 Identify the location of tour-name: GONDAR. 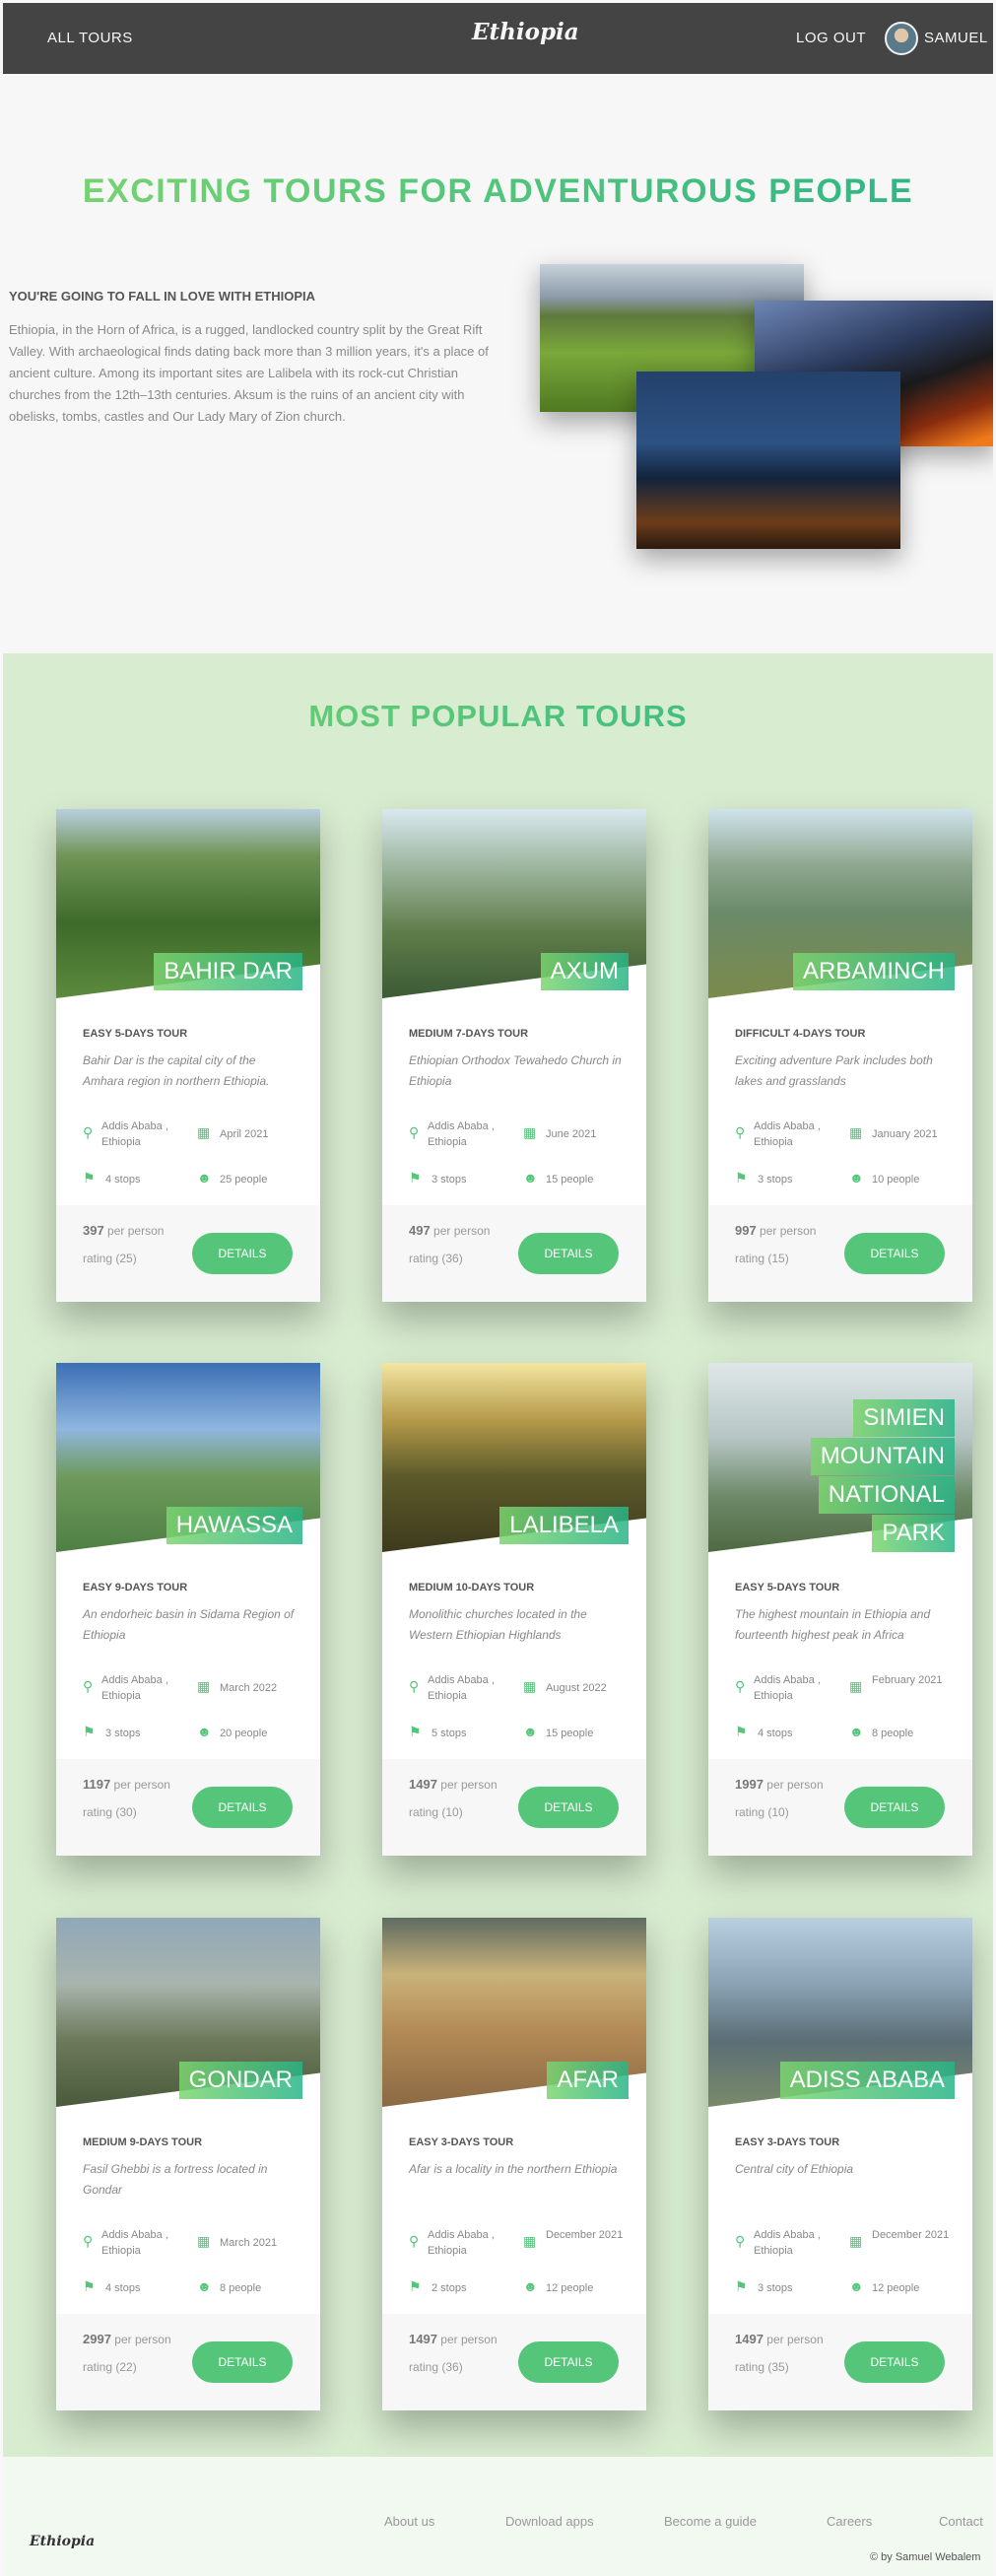
(240, 2080).